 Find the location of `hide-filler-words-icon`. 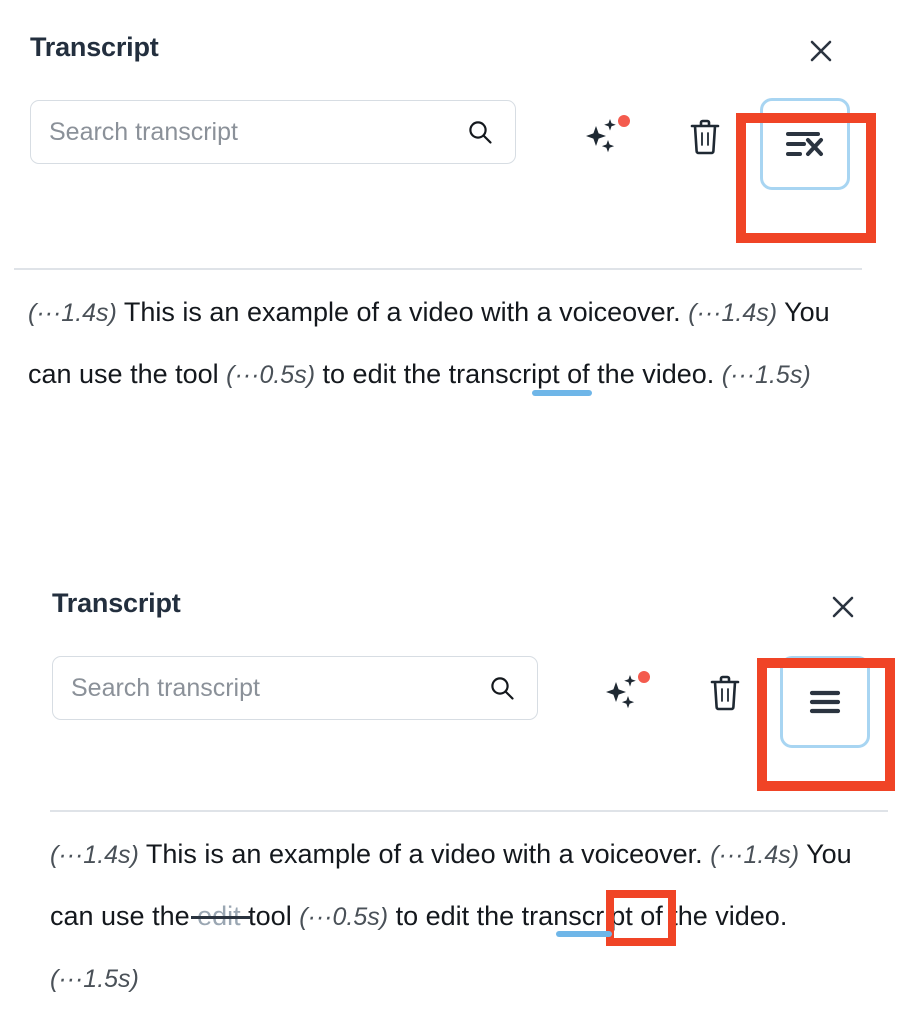

hide-filler-words-icon is located at coordinates (804, 144).